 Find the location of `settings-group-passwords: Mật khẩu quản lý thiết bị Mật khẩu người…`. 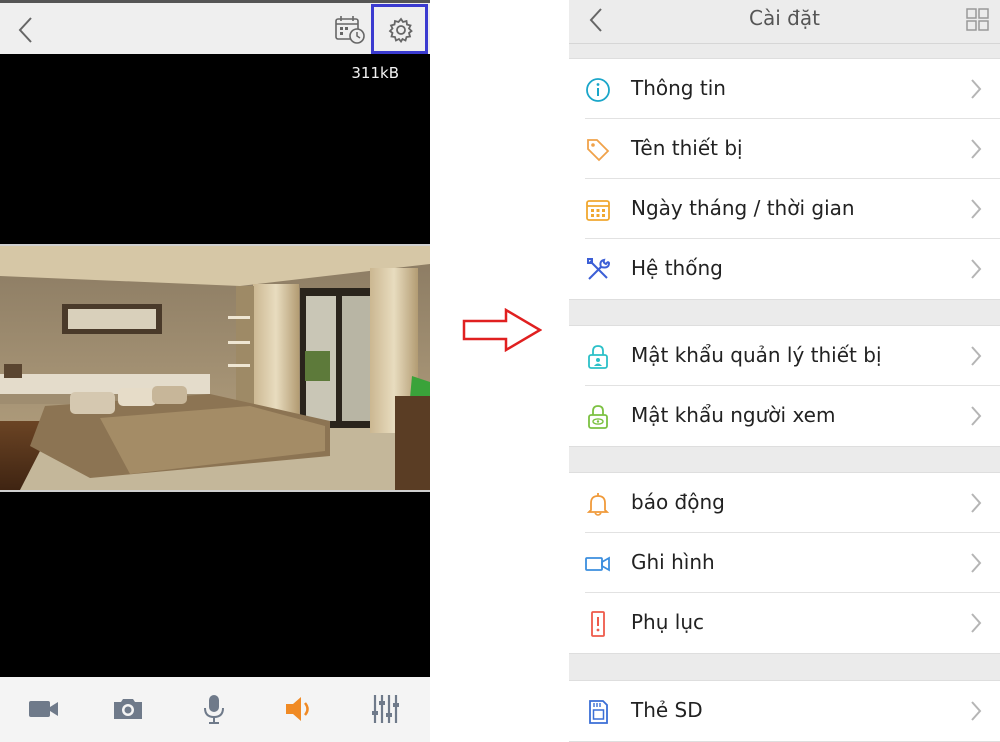

settings-group-passwords: Mật khẩu quản lý thiết bị Mật khẩu người… is located at coordinates (784, 386).